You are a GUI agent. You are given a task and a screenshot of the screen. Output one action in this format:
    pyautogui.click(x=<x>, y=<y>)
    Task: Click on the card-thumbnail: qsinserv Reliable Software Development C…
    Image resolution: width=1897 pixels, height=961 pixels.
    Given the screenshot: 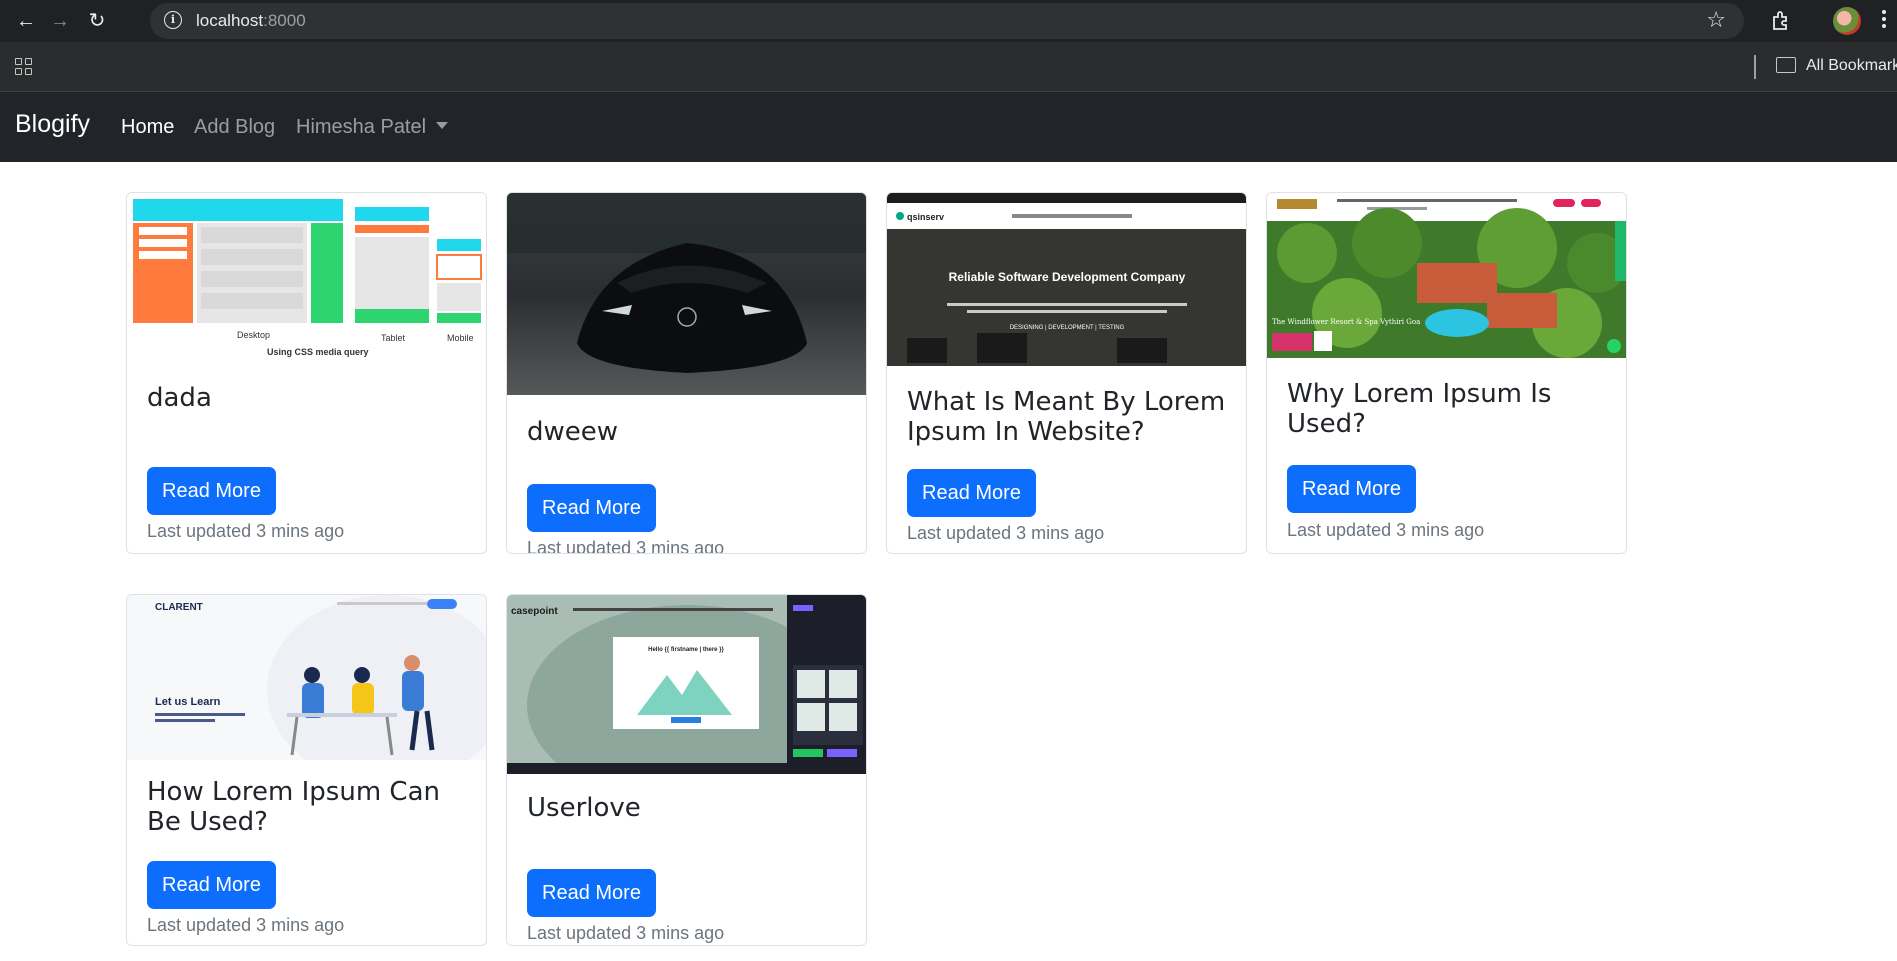 What is the action you would take?
    pyautogui.click(x=1066, y=279)
    